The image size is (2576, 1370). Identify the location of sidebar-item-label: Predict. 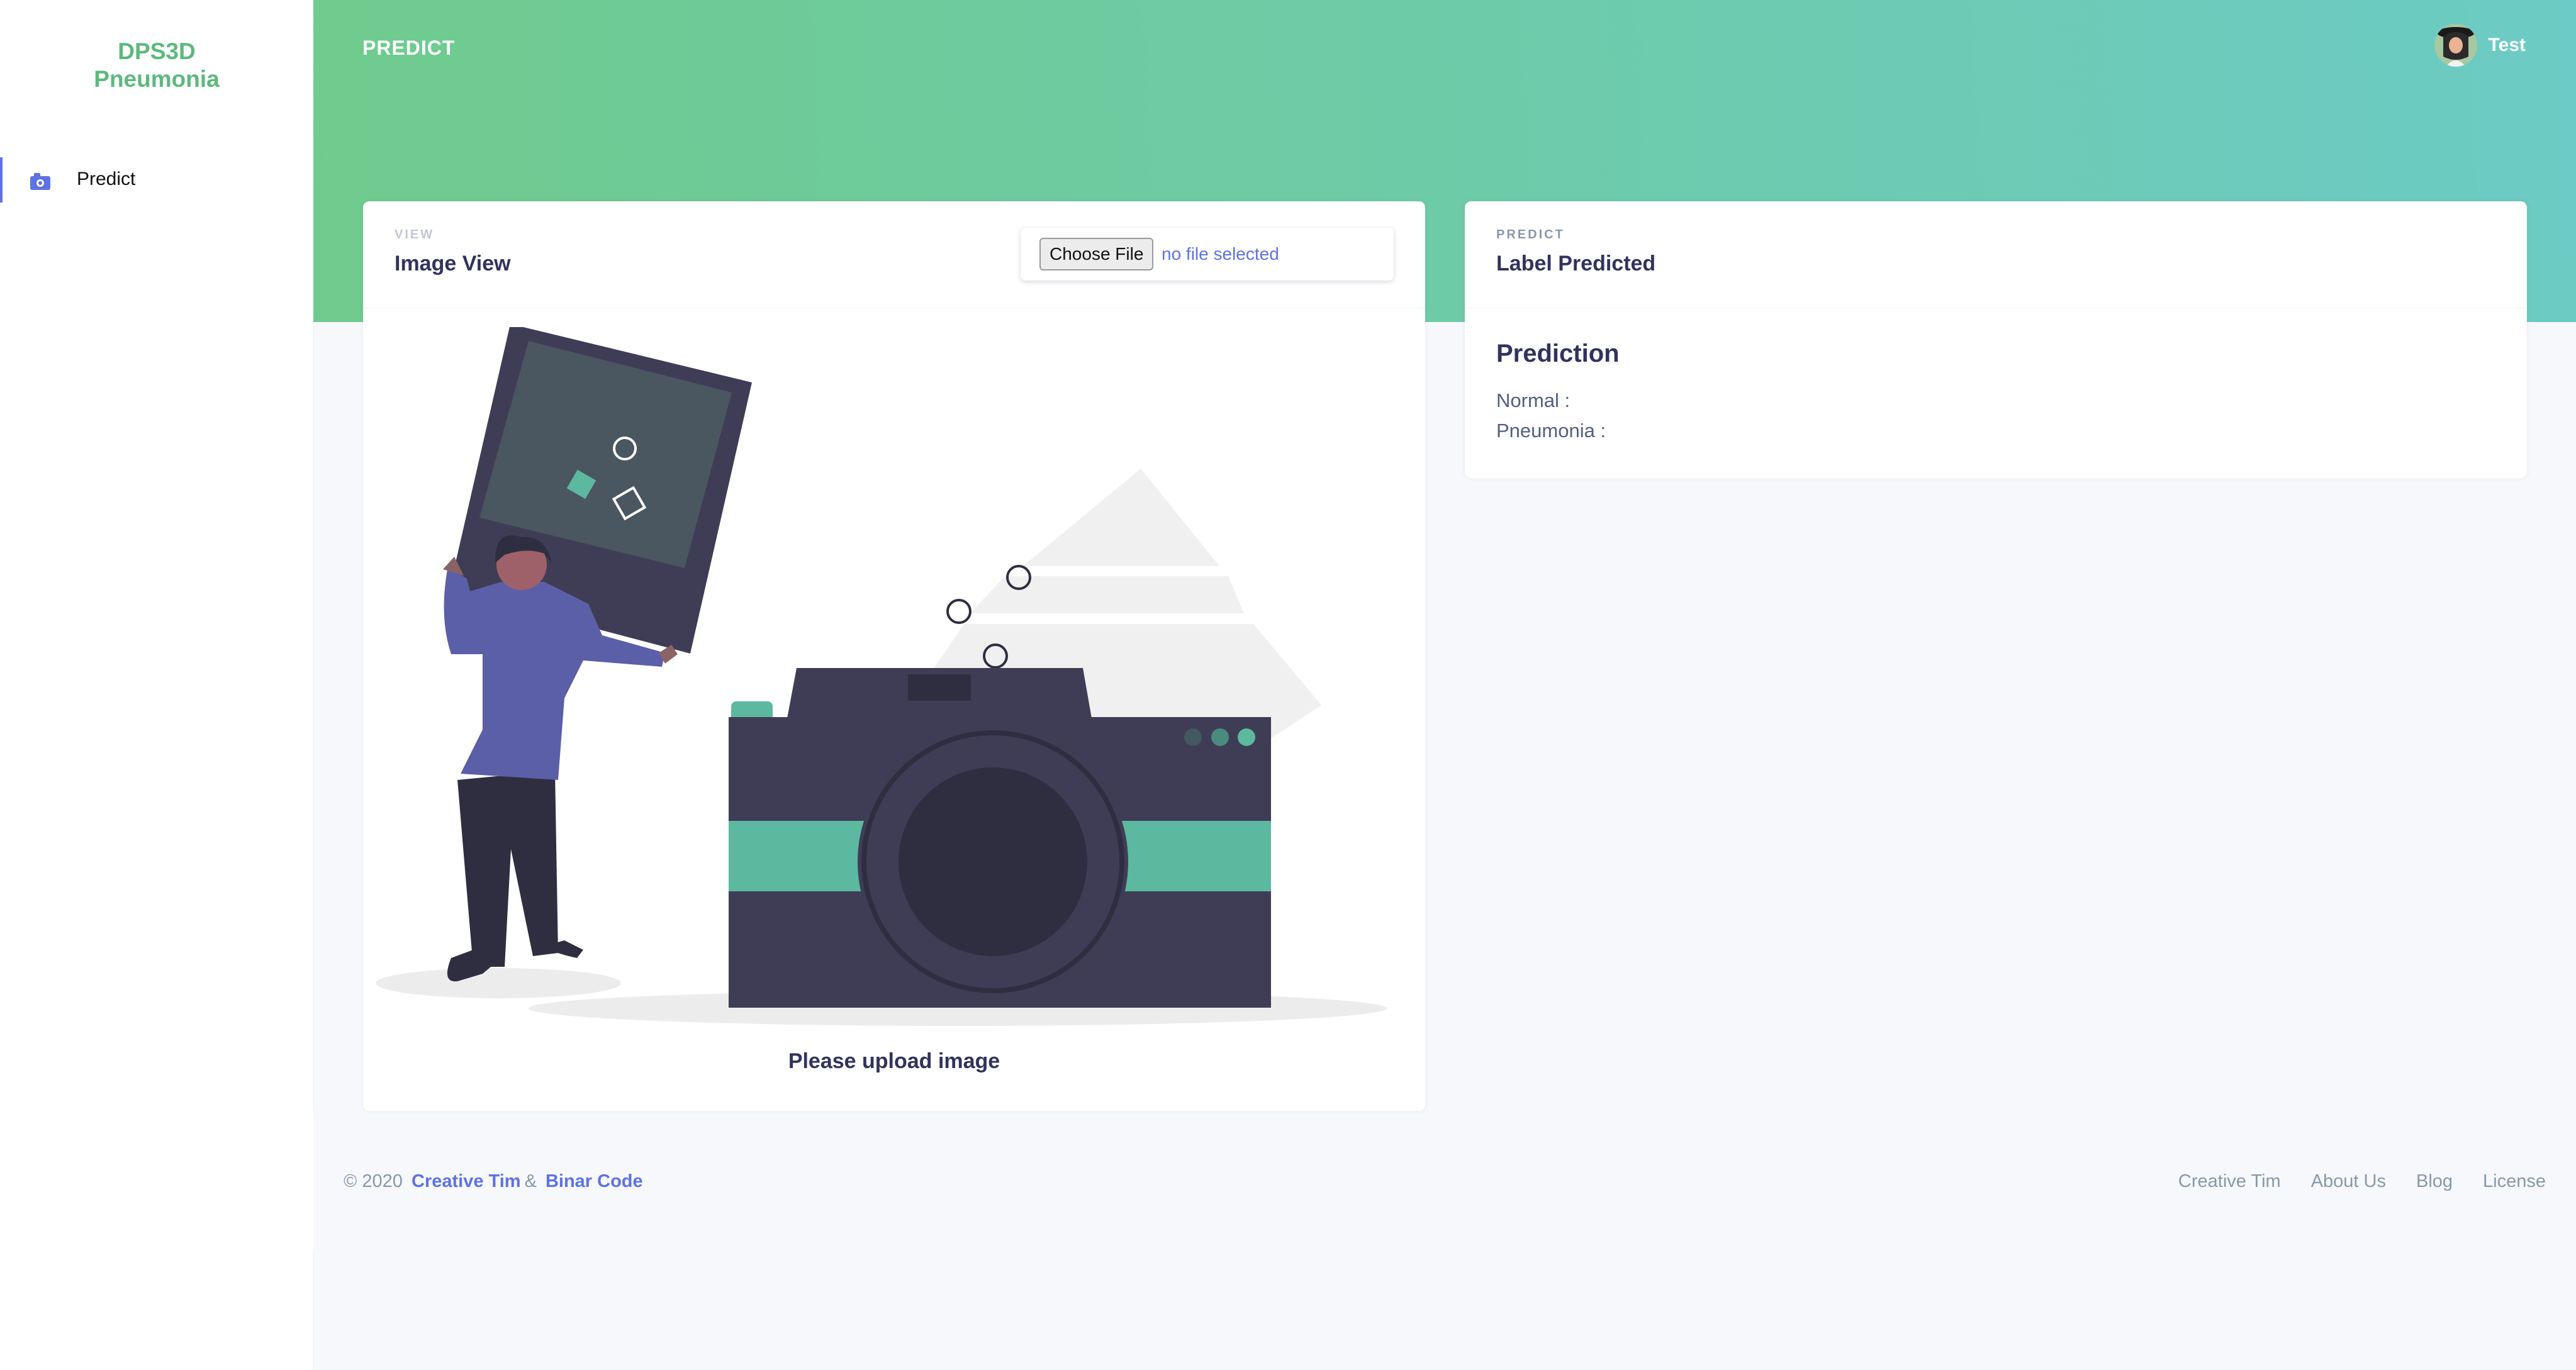
(106, 179).